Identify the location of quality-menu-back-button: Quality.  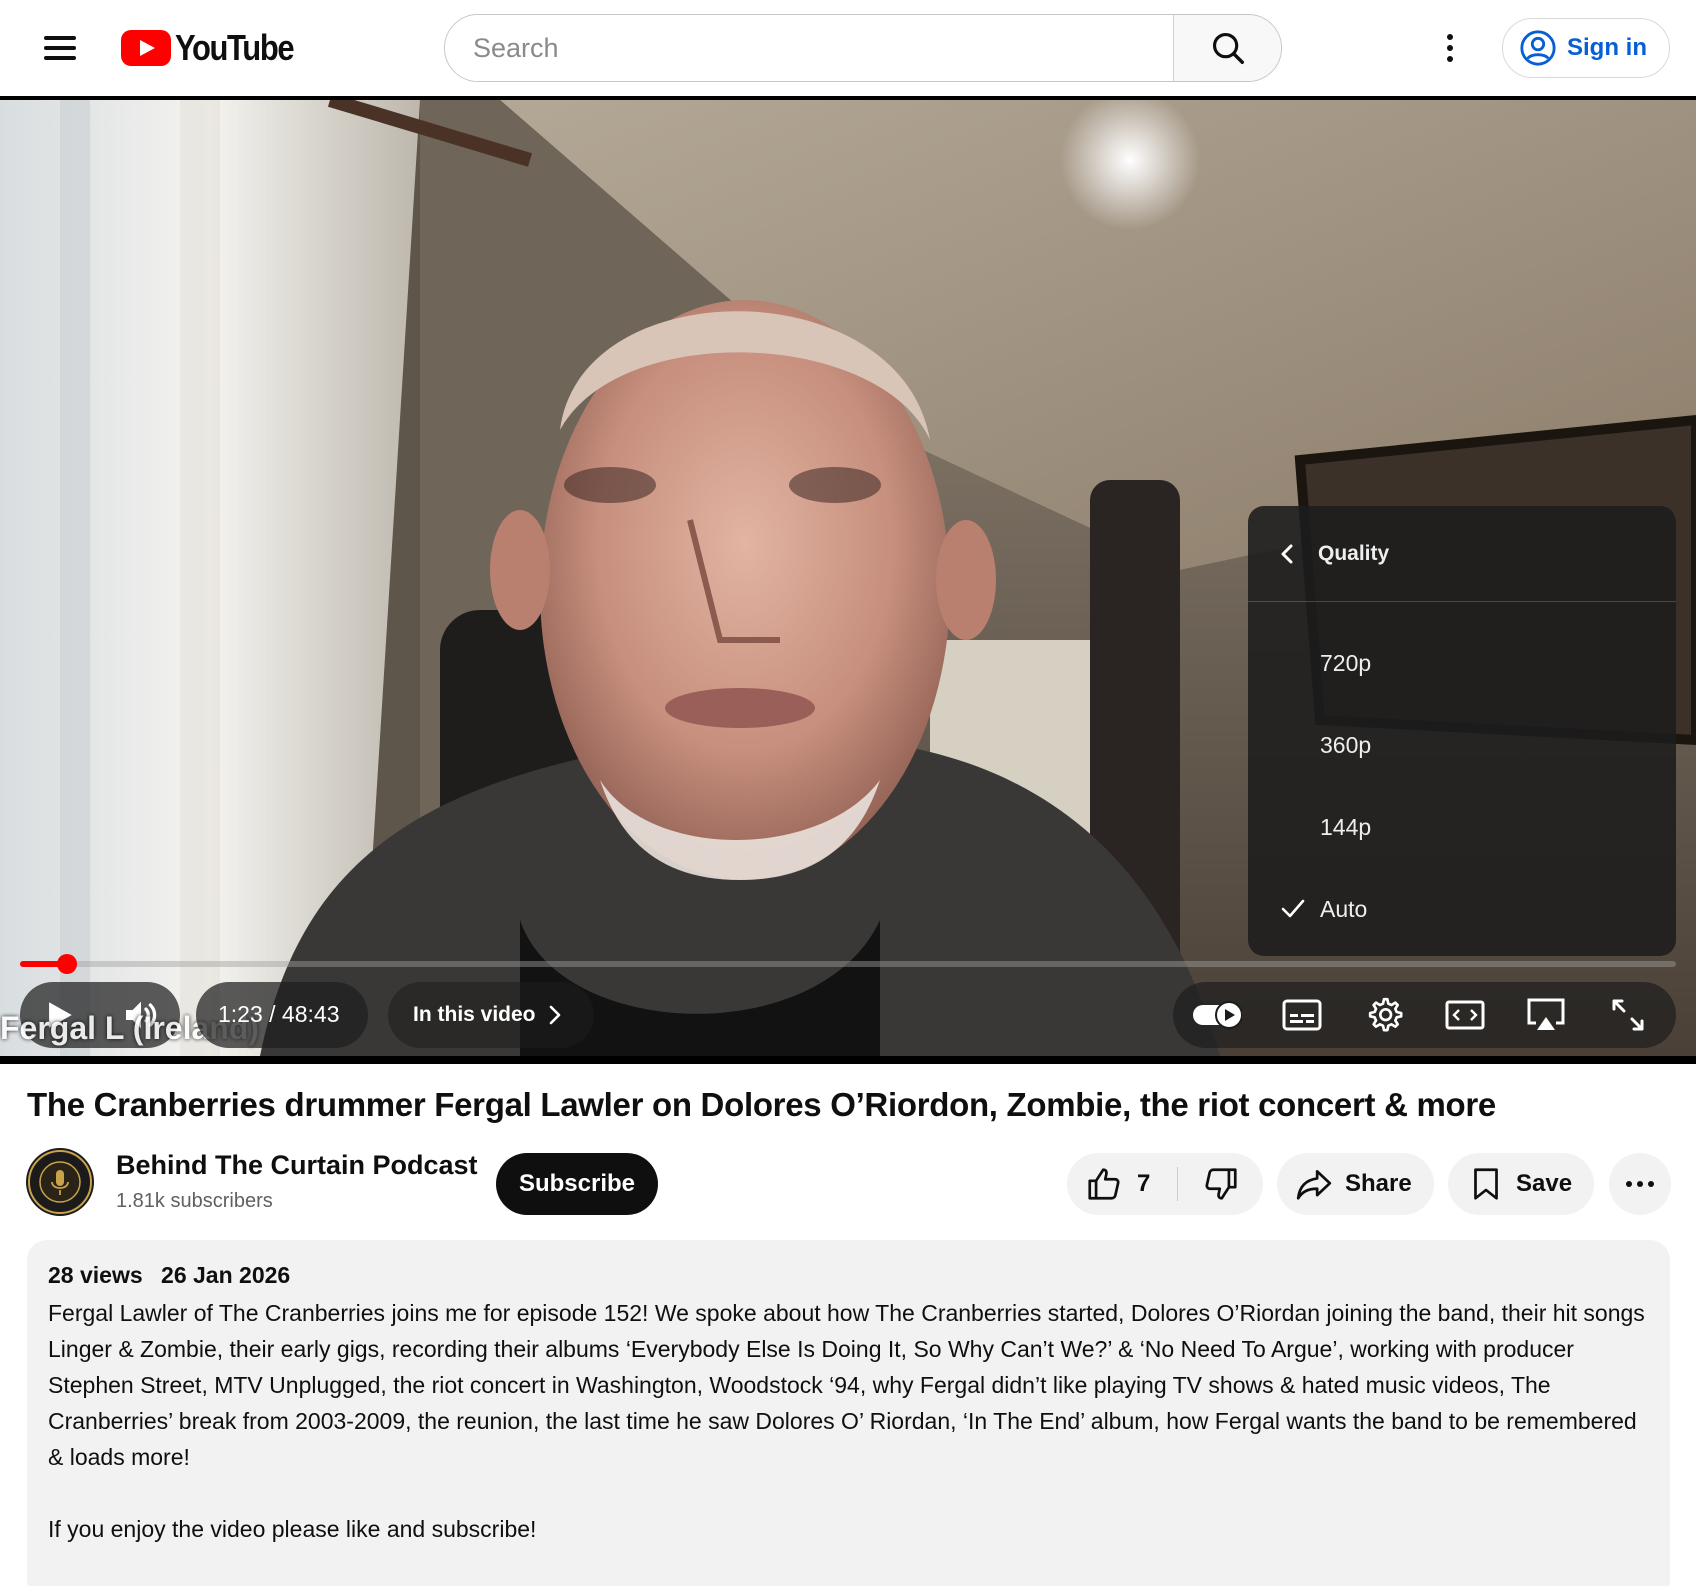
(1462, 554).